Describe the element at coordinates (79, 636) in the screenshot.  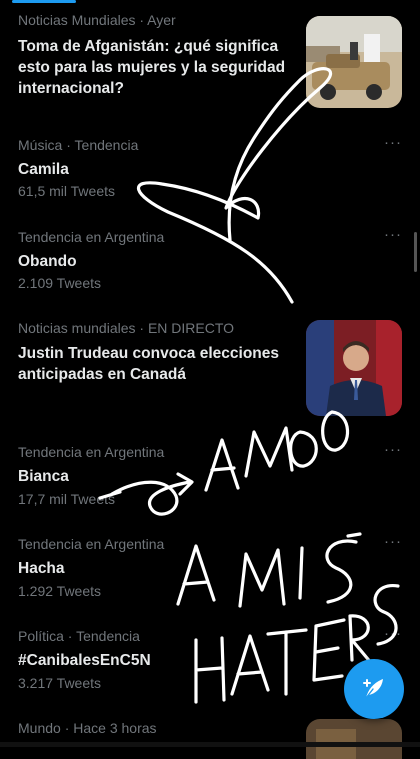
I see `item-meta: Política · Tendencia` at that location.